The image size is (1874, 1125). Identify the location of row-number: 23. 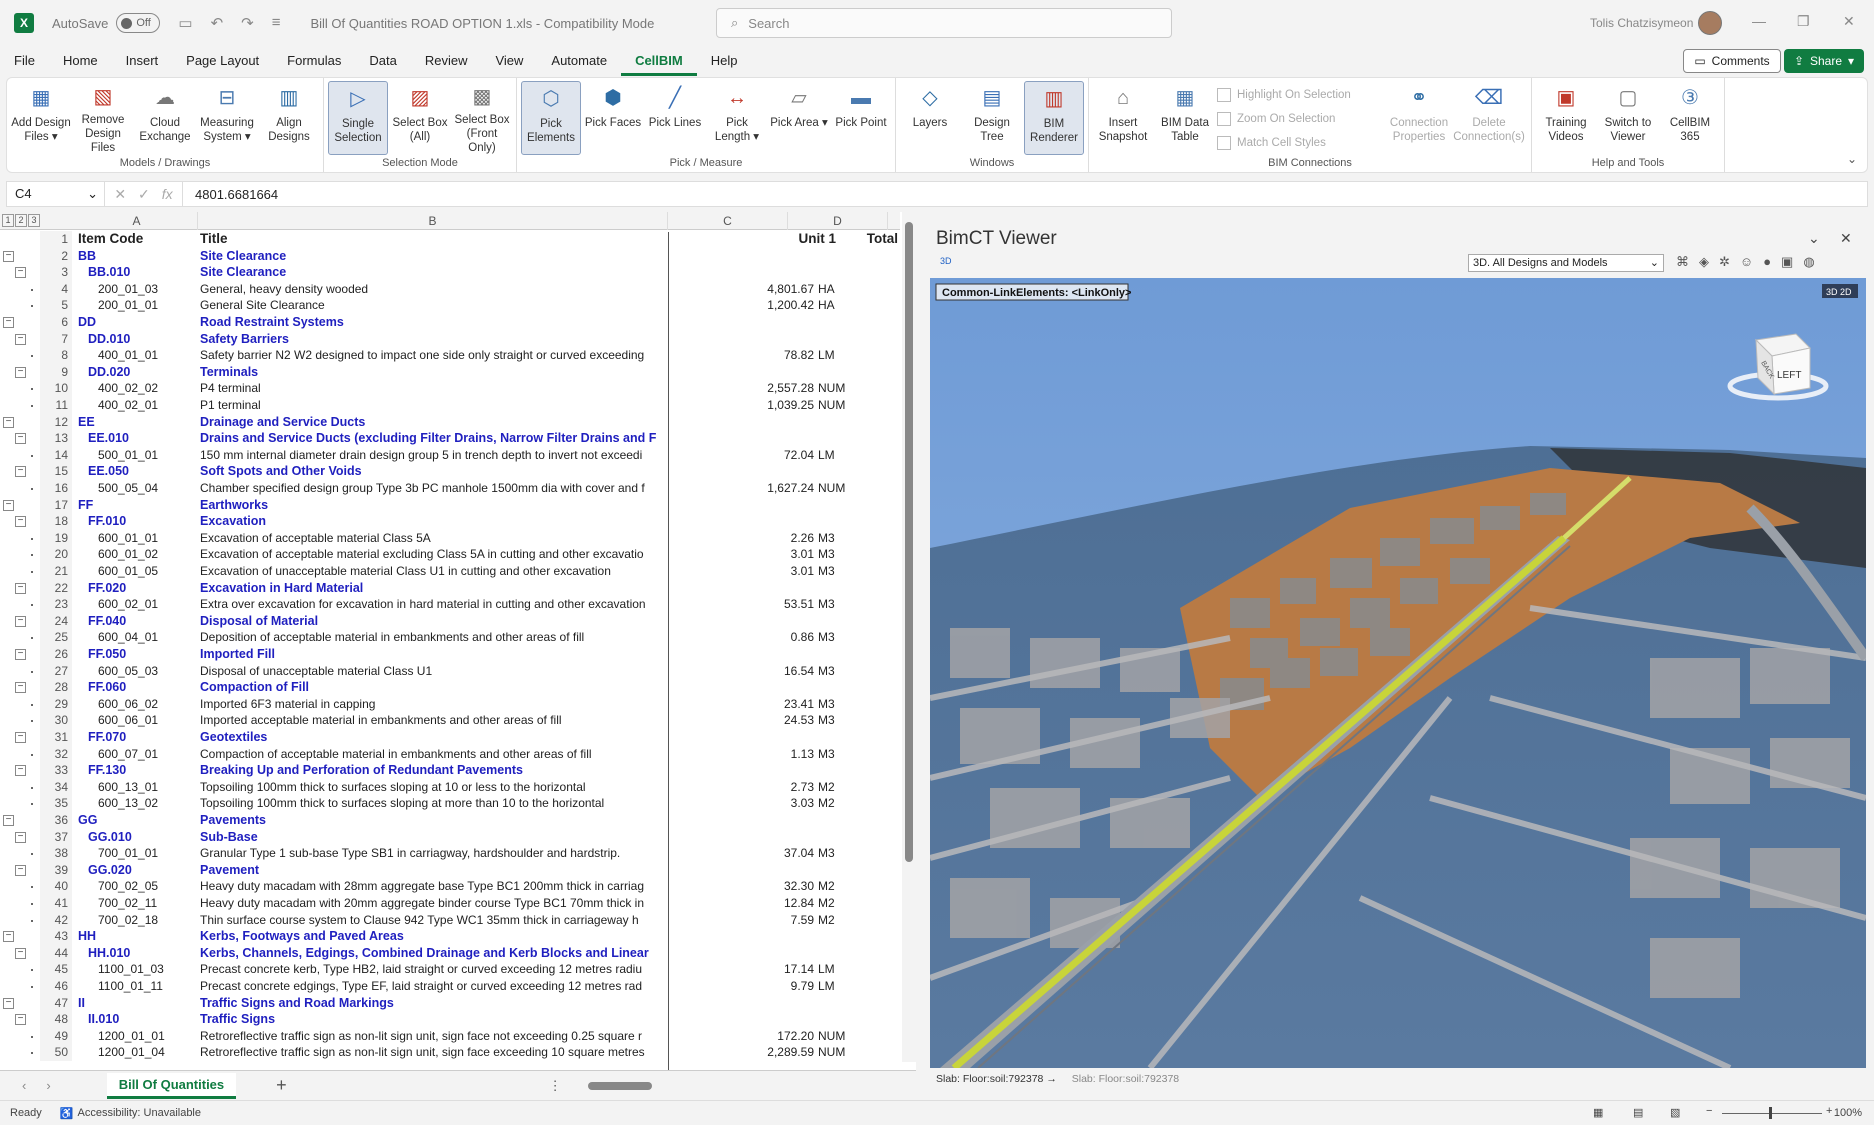
(56, 604).